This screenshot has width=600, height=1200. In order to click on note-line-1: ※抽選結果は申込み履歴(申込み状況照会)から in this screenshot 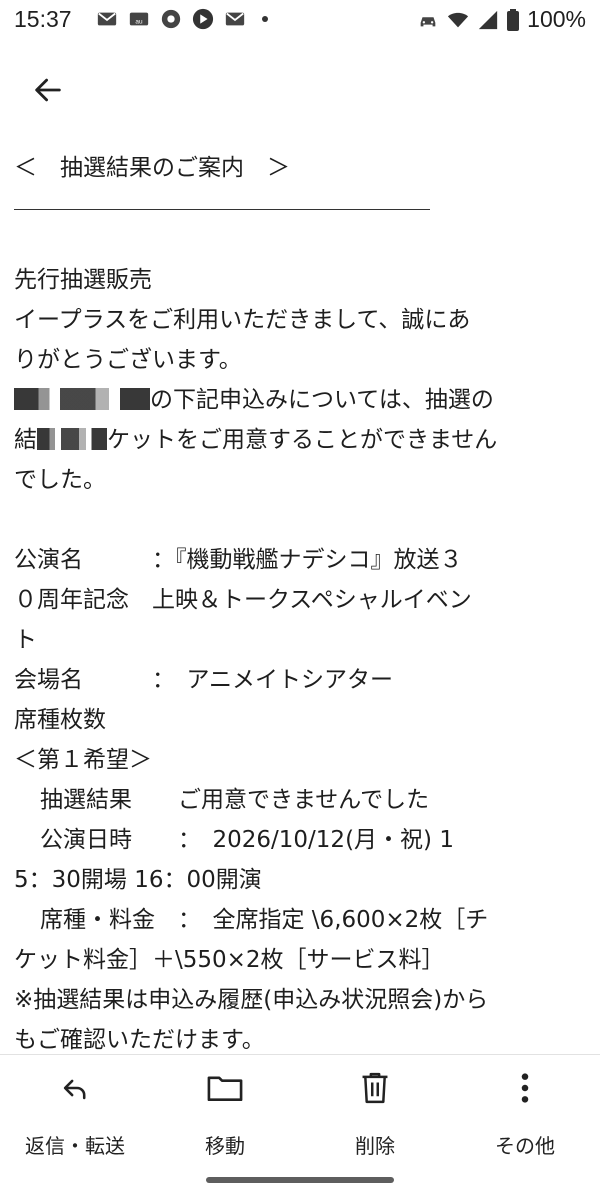, I will do `click(251, 1000)`.